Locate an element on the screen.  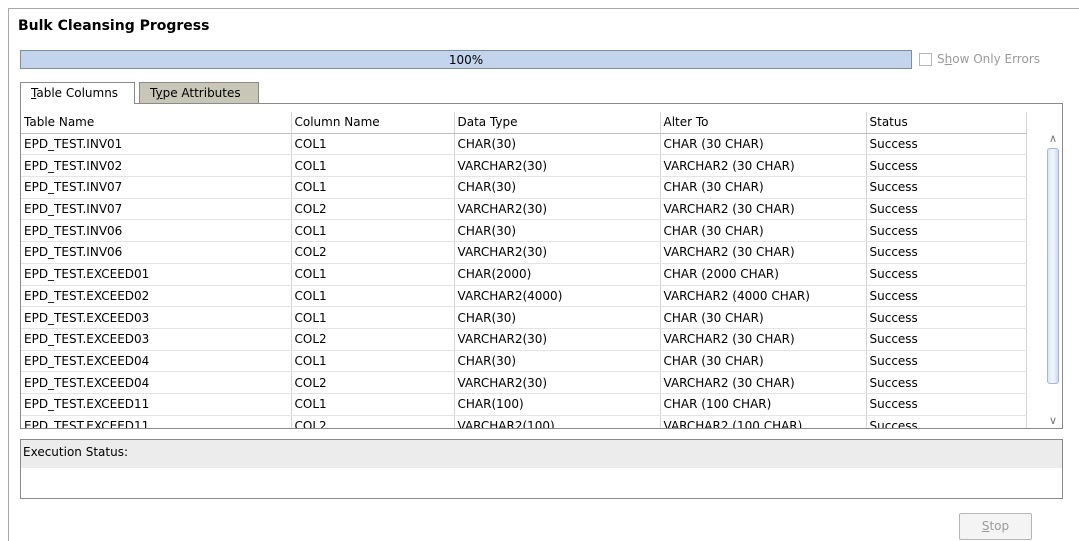
cell-alter-to: VARCHAR2 (100 CHAR) is located at coordinates (763, 421).